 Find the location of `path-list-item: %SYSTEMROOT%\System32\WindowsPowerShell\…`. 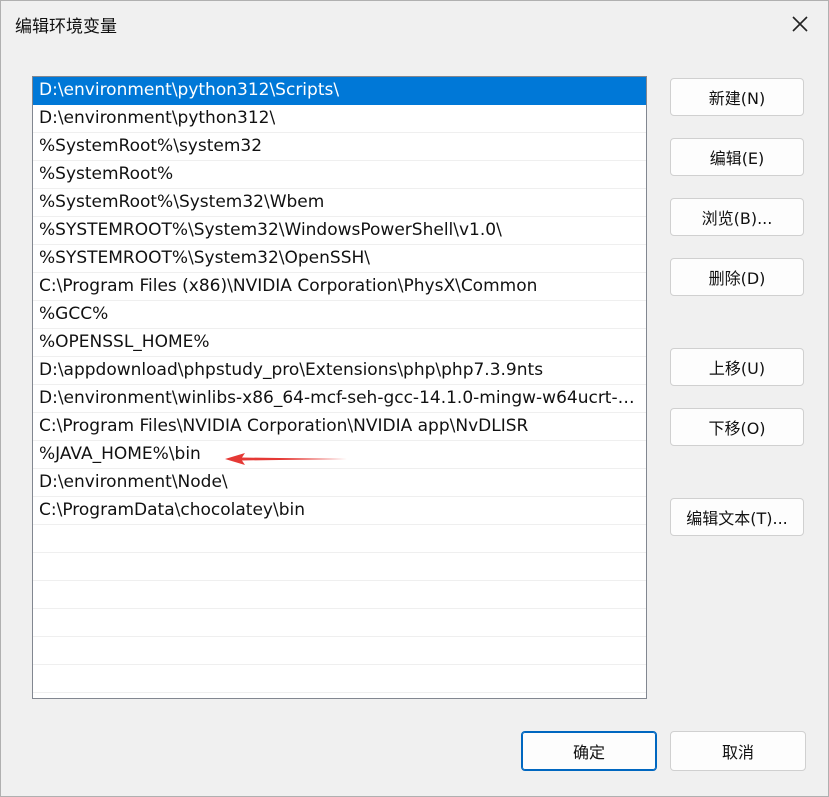

path-list-item: %SYSTEMROOT%\System32\WindowsPowerShell\… is located at coordinates (339, 231).